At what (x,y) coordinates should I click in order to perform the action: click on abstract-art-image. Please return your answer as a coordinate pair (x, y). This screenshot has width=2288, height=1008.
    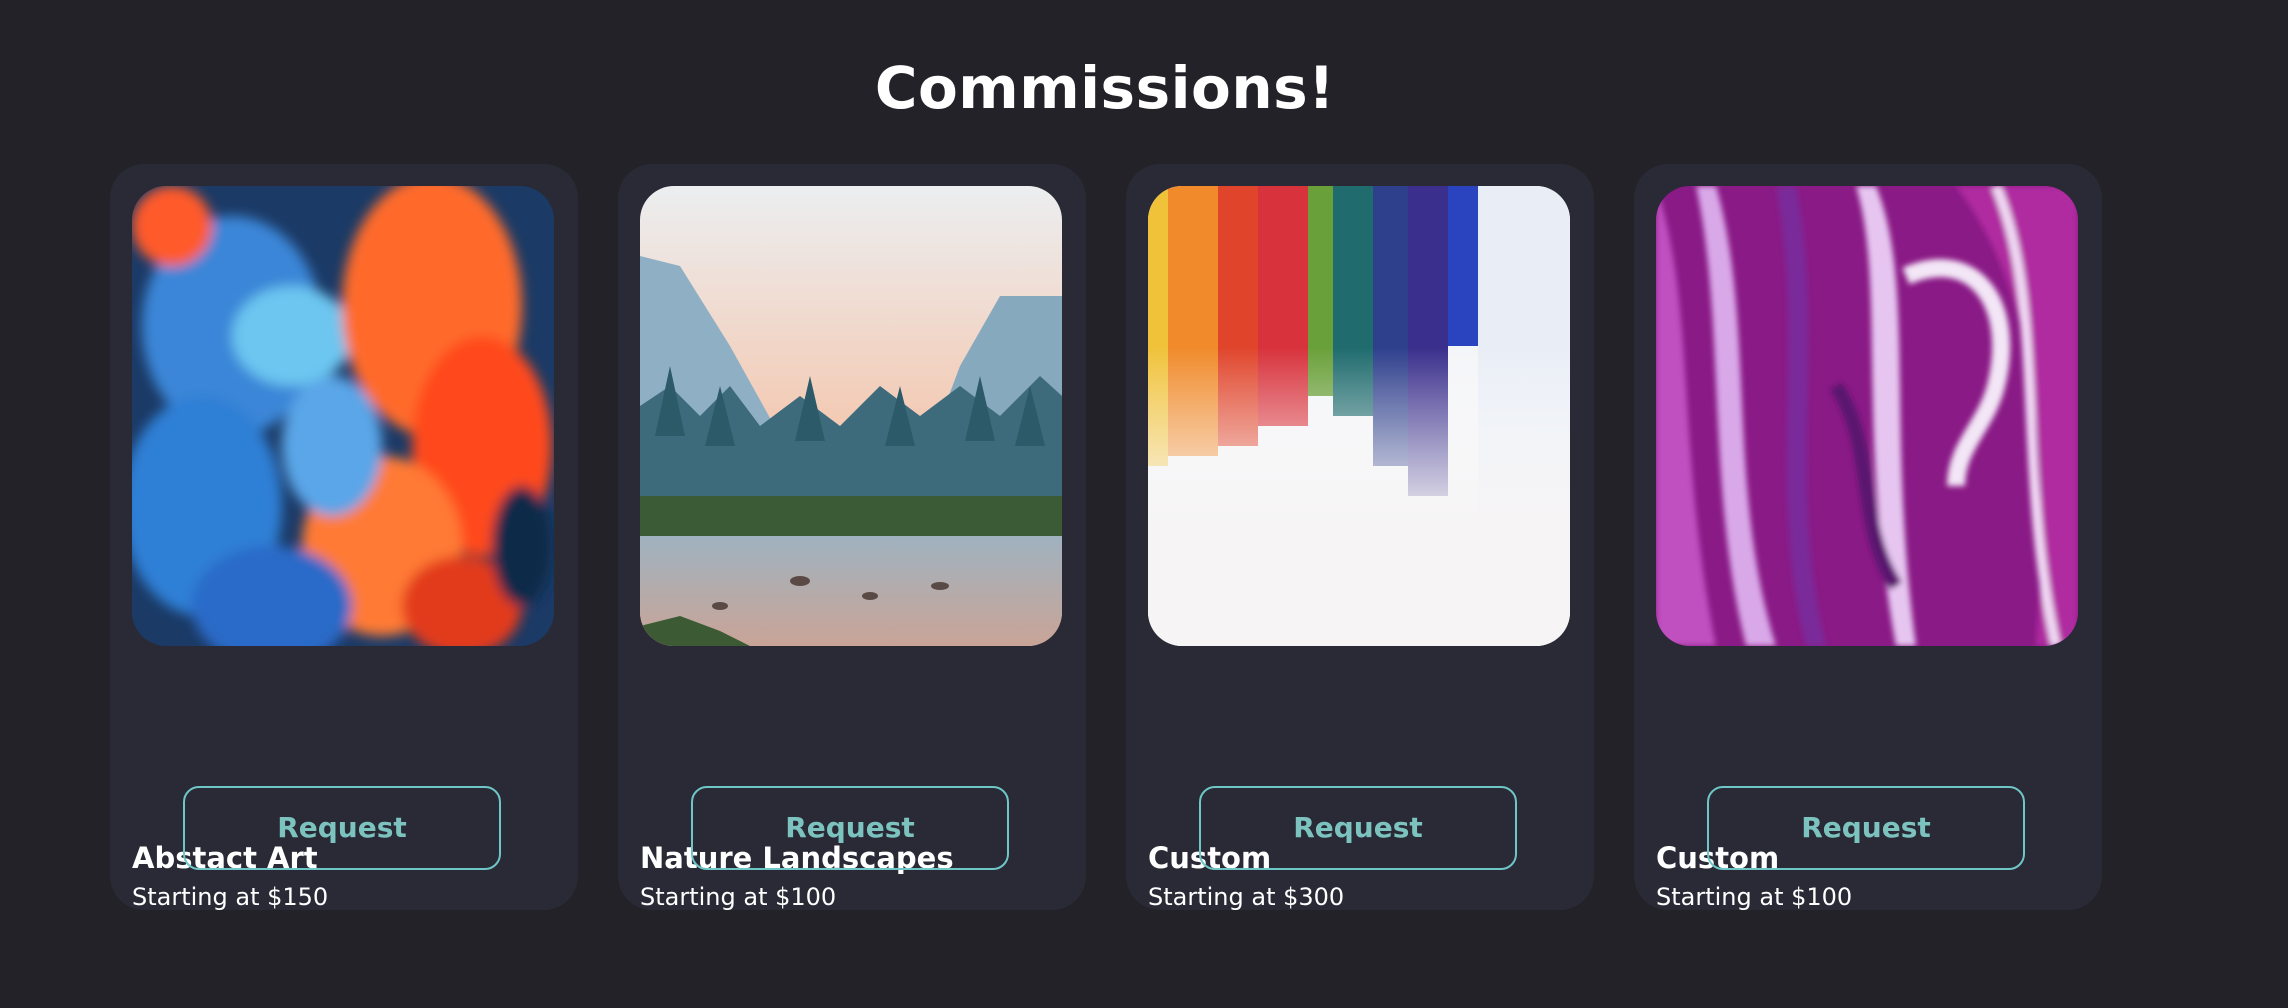
    Looking at the image, I should click on (343, 416).